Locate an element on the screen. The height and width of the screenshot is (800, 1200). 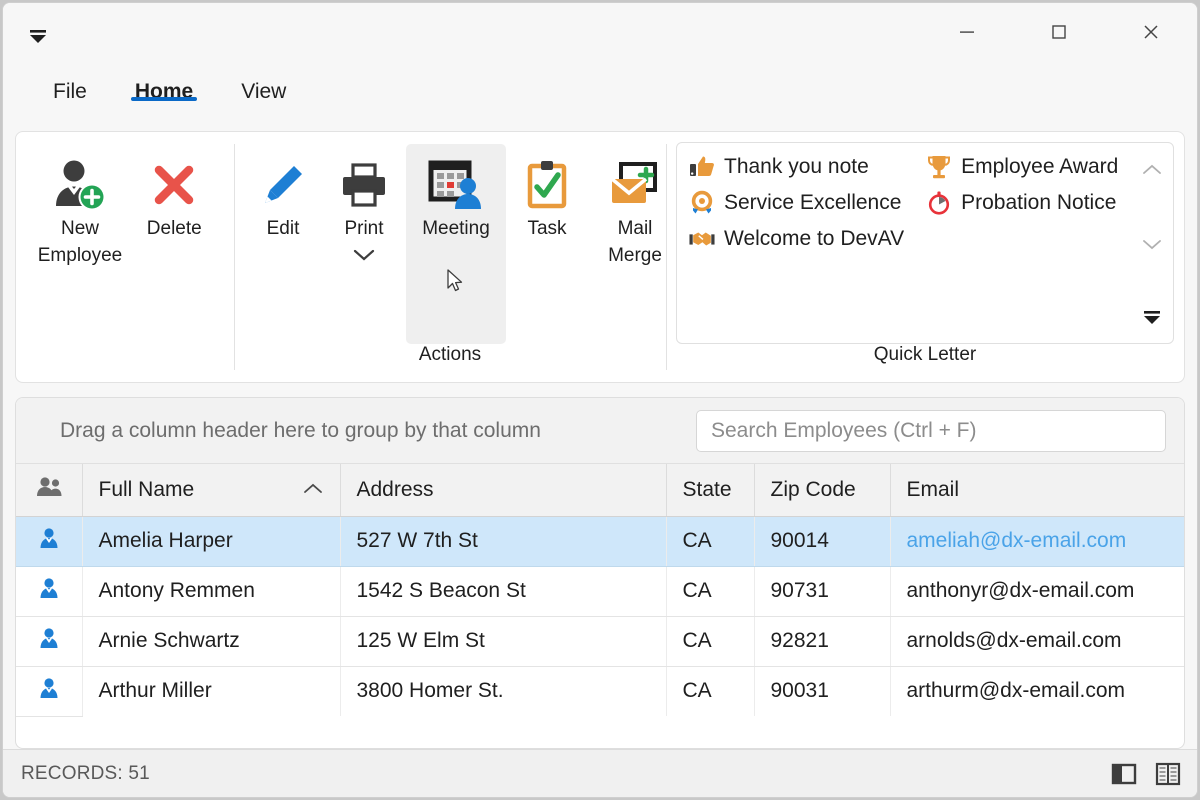
ribbon-group-actions-title: Actions is located at coordinates (450, 354).